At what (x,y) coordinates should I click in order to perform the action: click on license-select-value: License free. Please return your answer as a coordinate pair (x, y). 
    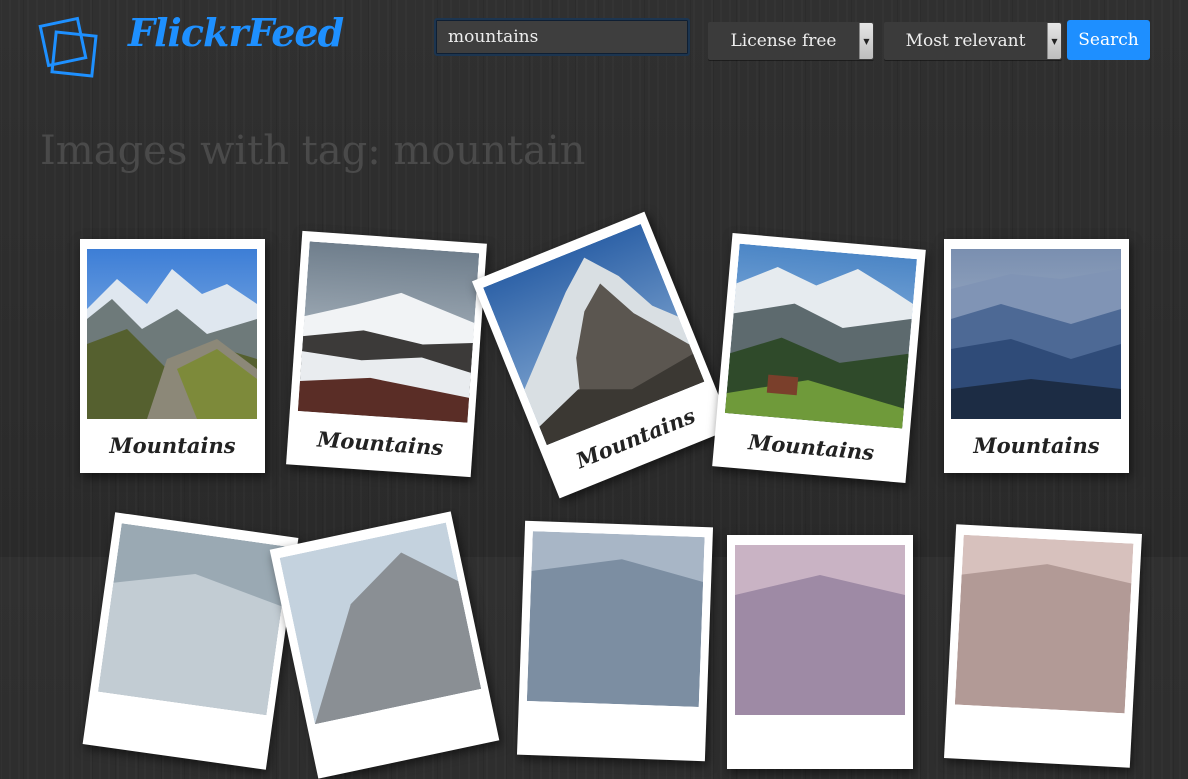
    Looking at the image, I should click on (783, 41).